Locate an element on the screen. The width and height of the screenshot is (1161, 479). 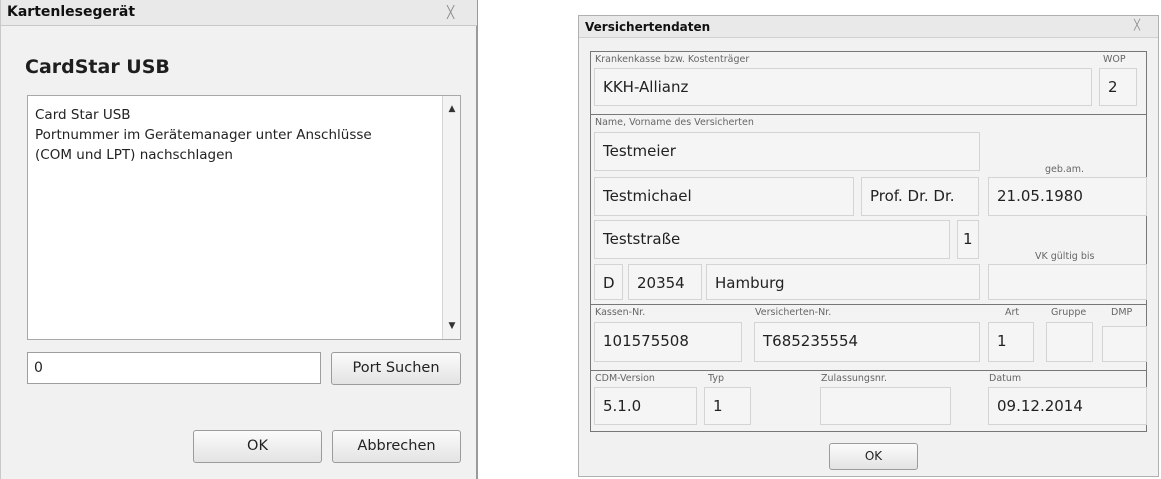
cdm-version-label: CDM-Version is located at coordinates (625, 378).